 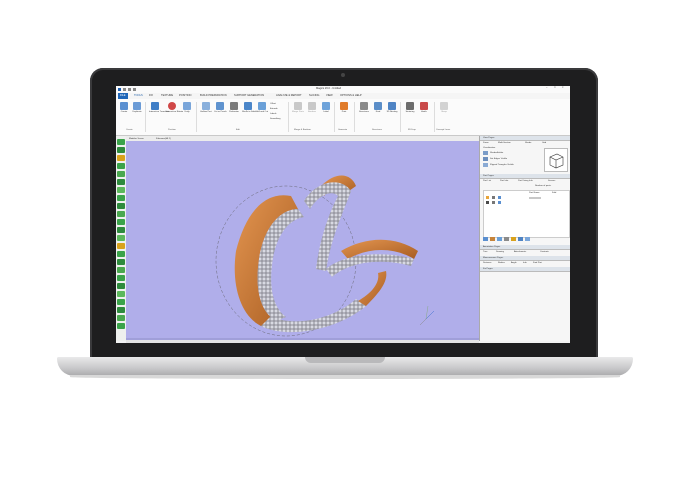 I want to click on ribbon-button-print: Print, so click(x=344, y=109).